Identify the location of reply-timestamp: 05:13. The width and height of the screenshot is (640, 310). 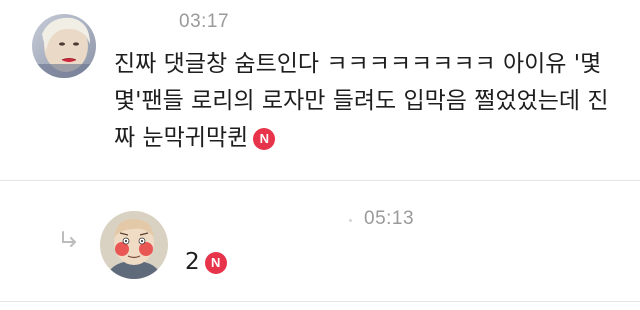
(389, 218).